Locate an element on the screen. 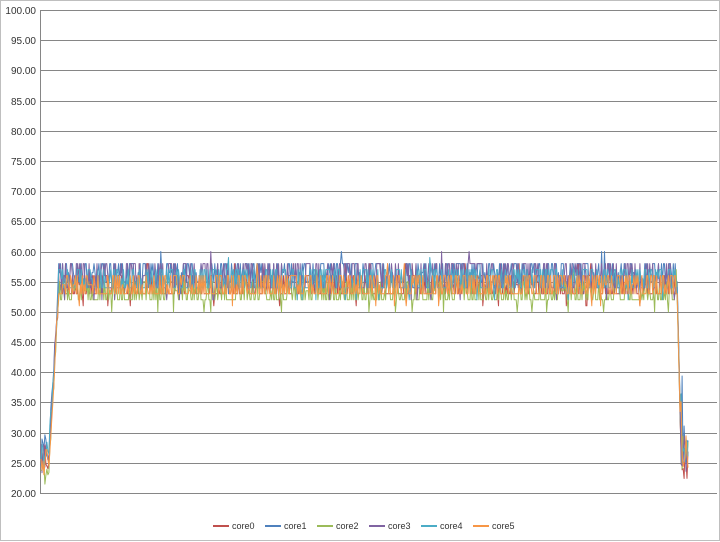 This screenshot has width=720, height=542. y-tick-label: 55.00 is located at coordinates (23, 283).